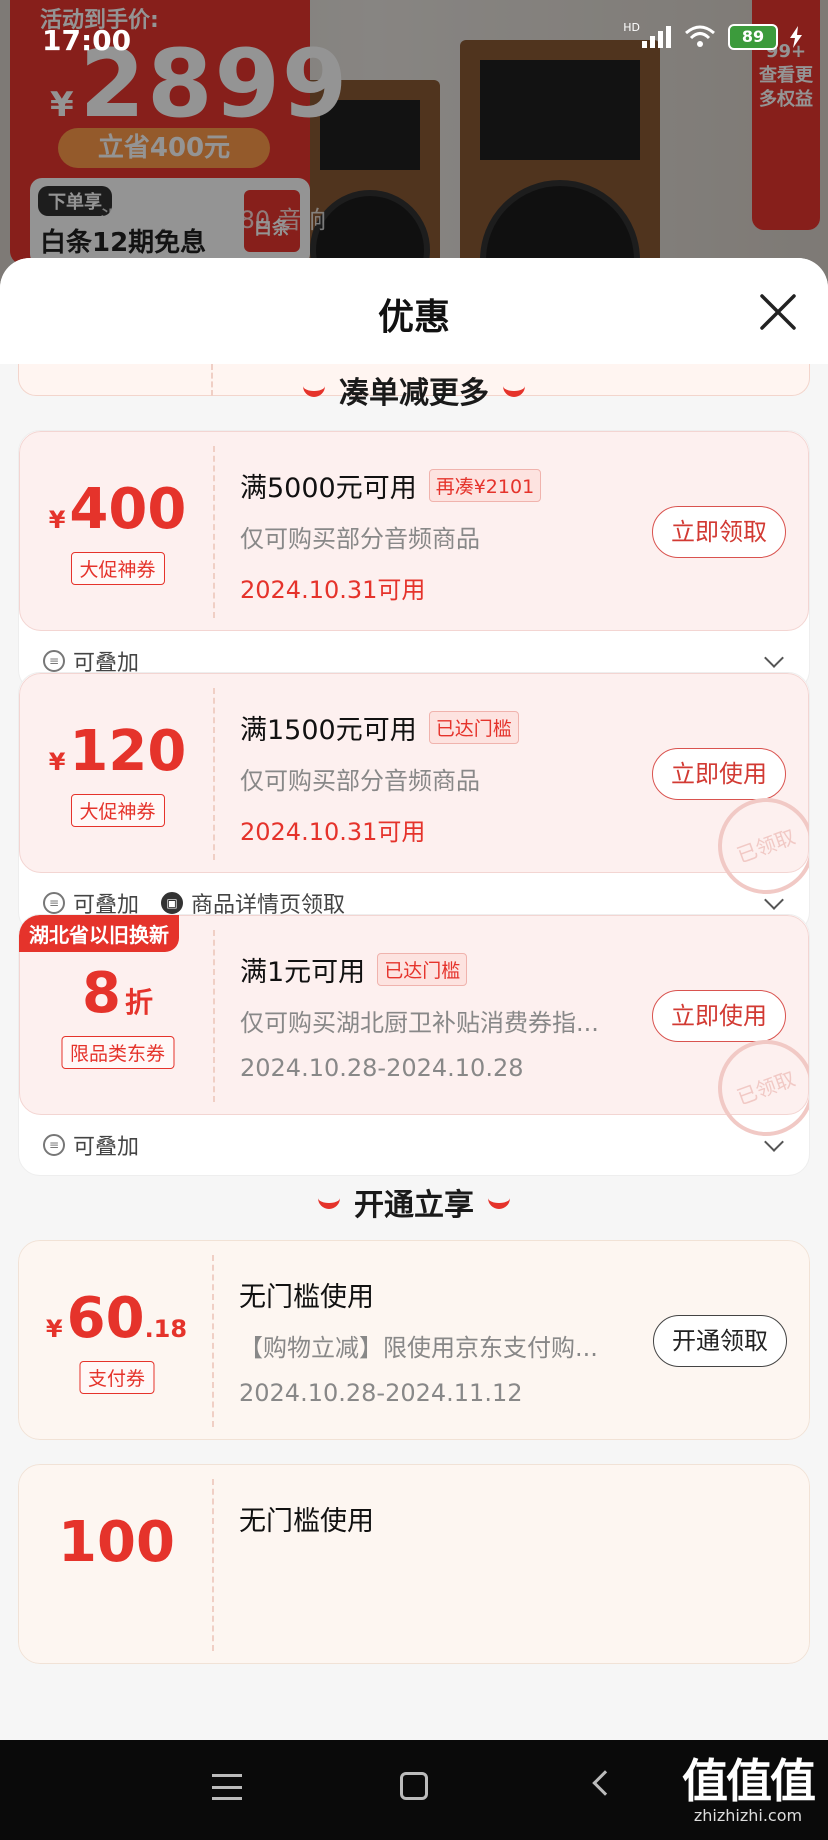 This screenshot has height=1840, width=828. I want to click on coupon-condition: 满5000元可用, so click(328, 488).